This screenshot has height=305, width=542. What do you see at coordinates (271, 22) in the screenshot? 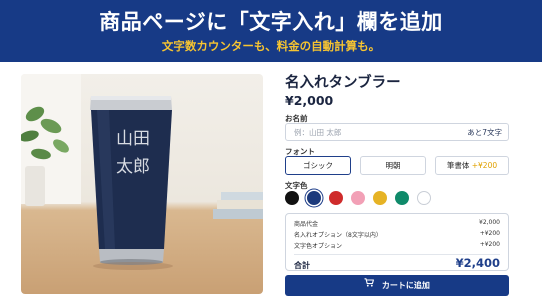
I see `banner-title: 商品ページに「文字入れ」欄を追加` at bounding box center [271, 22].